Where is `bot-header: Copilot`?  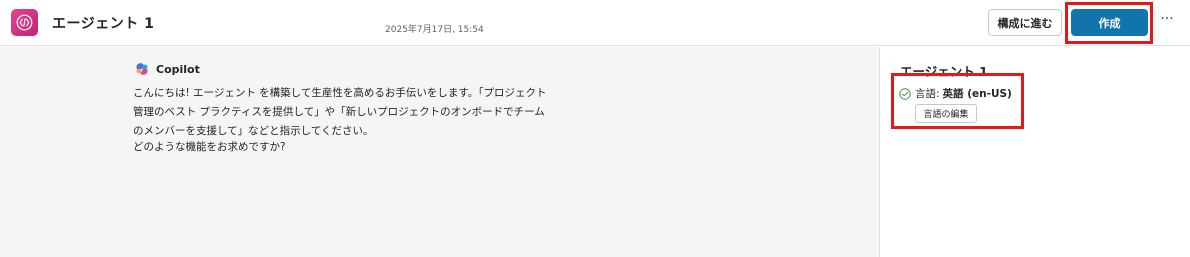 bot-header: Copilot is located at coordinates (167, 69).